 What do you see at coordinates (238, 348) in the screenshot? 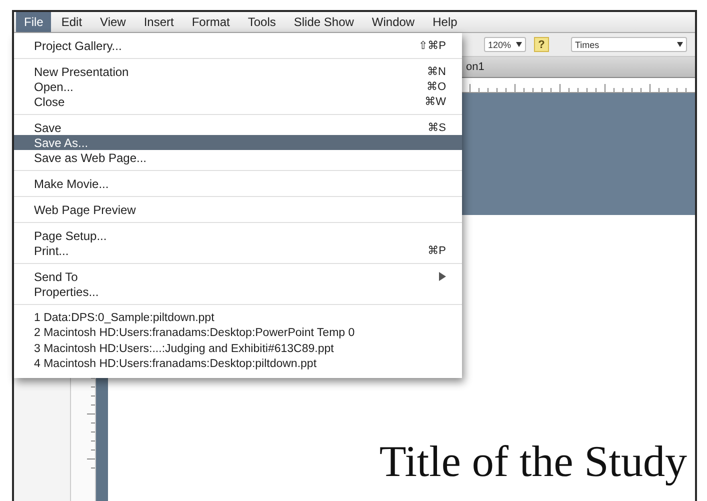
I see `menu-item: 3 Macintosh HD:Users:...:Judging and Exhibiti#613C89.ppt` at bounding box center [238, 348].